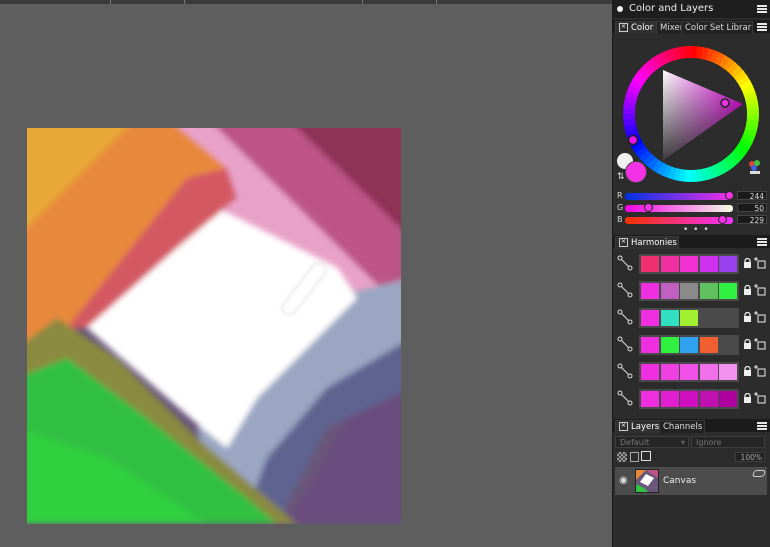  I want to click on ignore-dropdown: Ignore, so click(728, 442).